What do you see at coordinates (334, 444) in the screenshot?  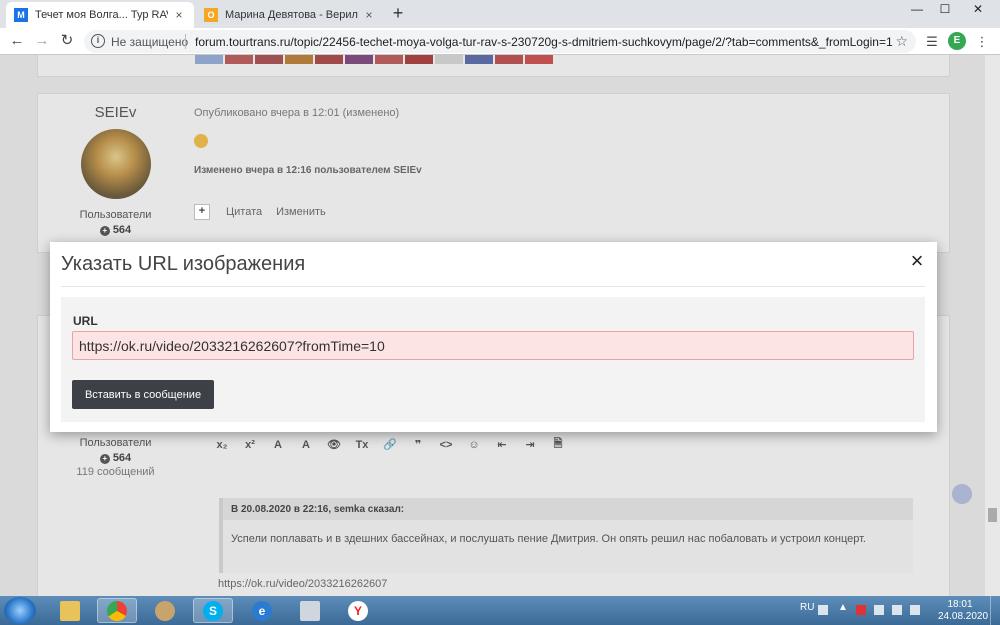 I see `preview-eye-icon: 👁` at bounding box center [334, 444].